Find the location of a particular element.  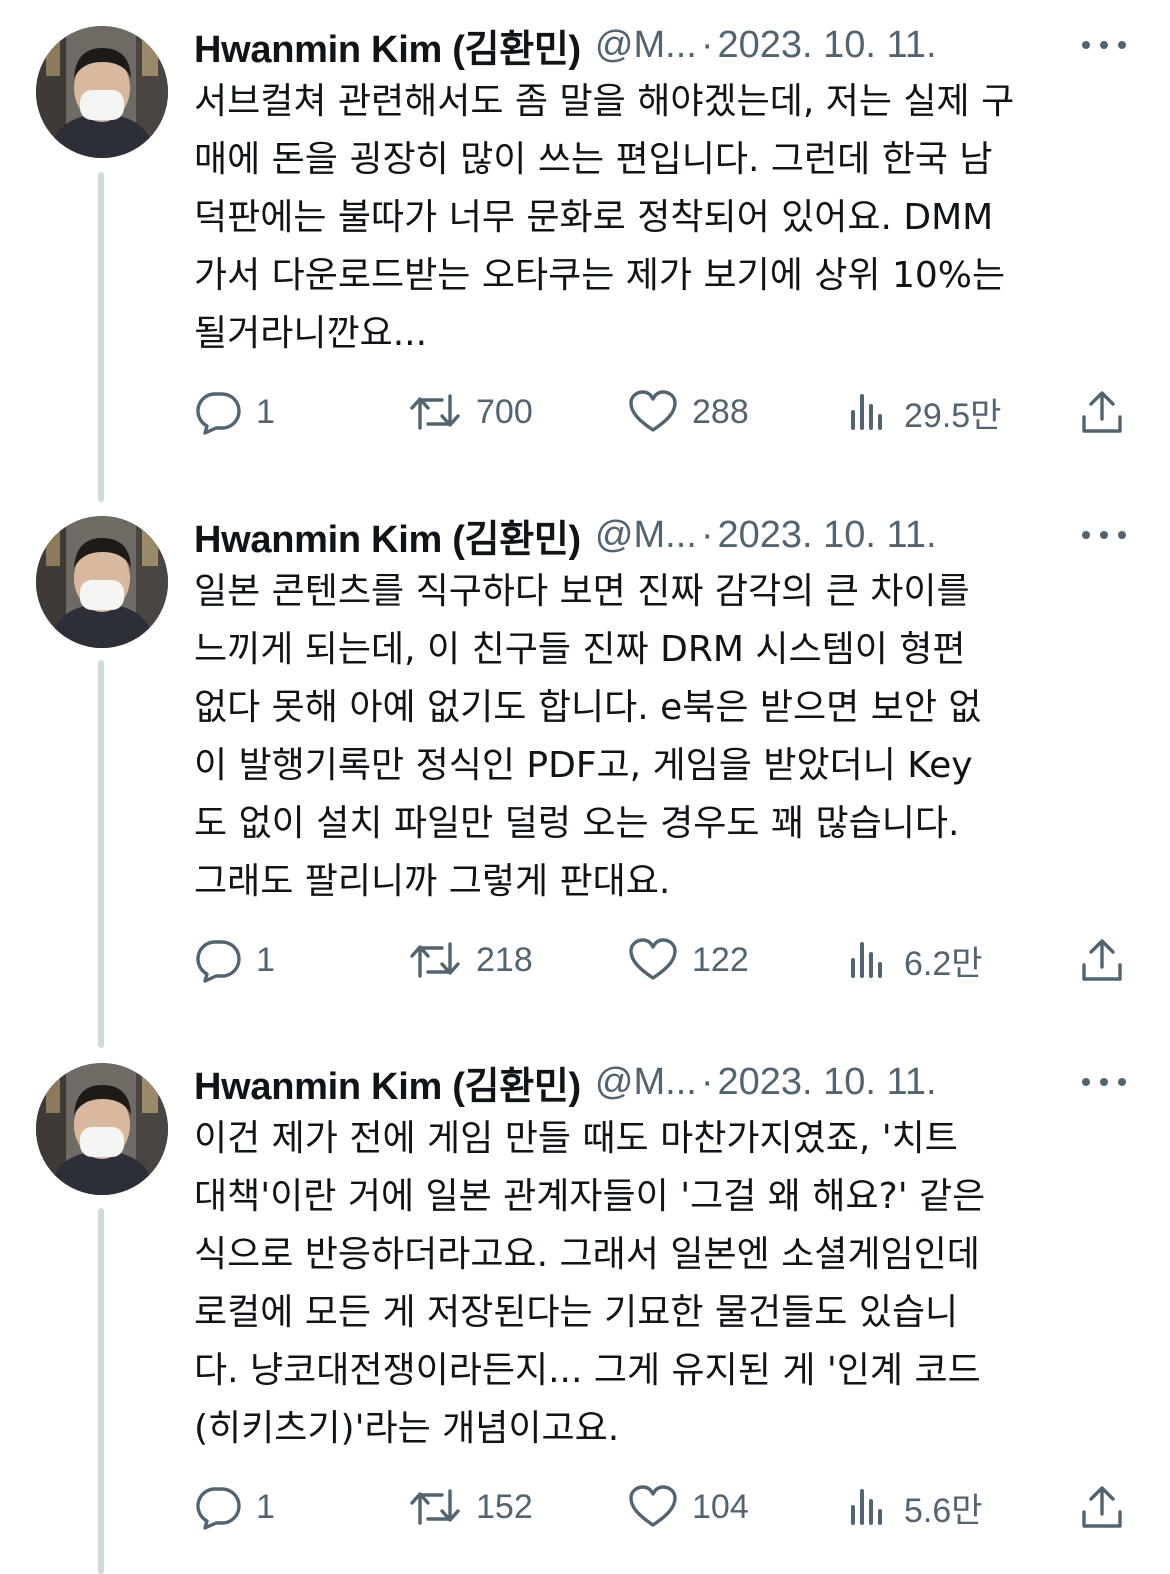

views-button: 29.5만 is located at coordinates (924, 412).